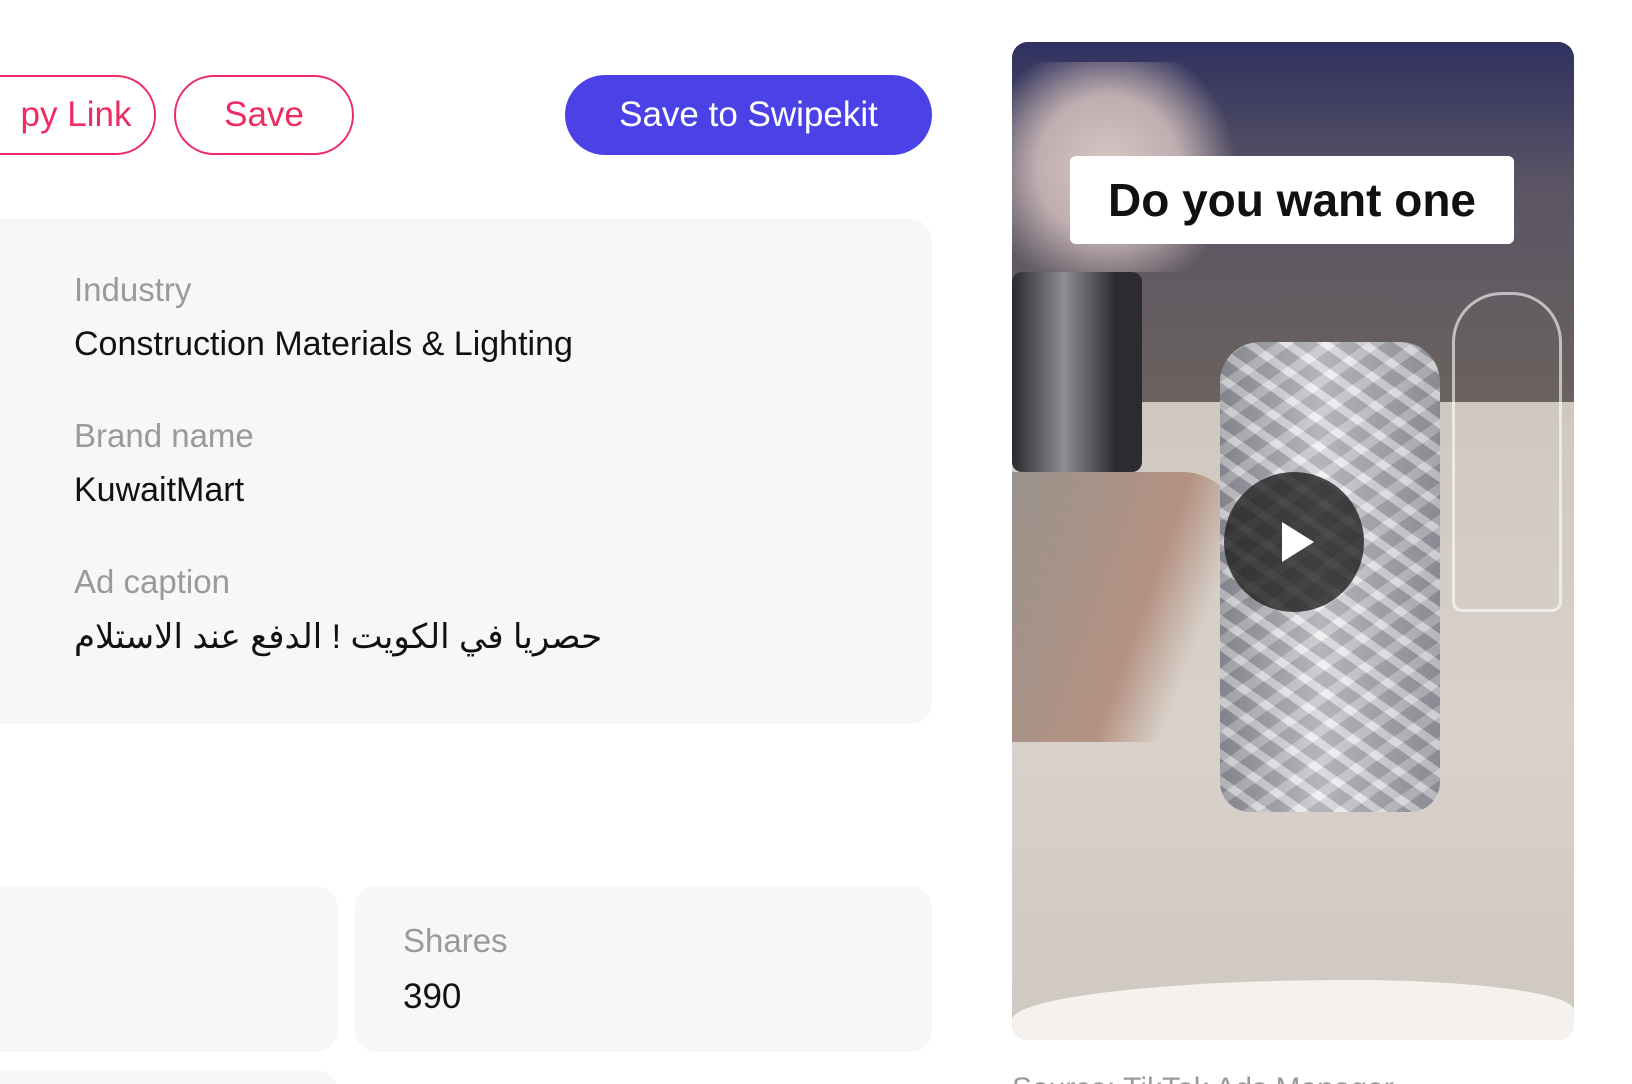  What do you see at coordinates (643, 969) in the screenshot?
I see `shares-stat-card: Shares 390` at bounding box center [643, 969].